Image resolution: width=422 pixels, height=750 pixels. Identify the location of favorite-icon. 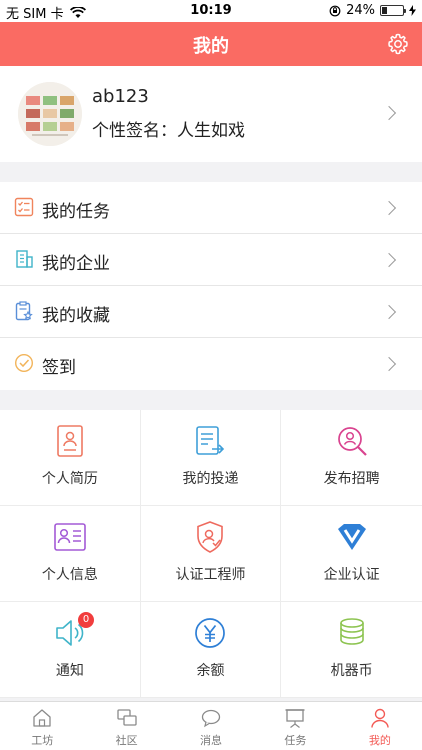
(24, 311).